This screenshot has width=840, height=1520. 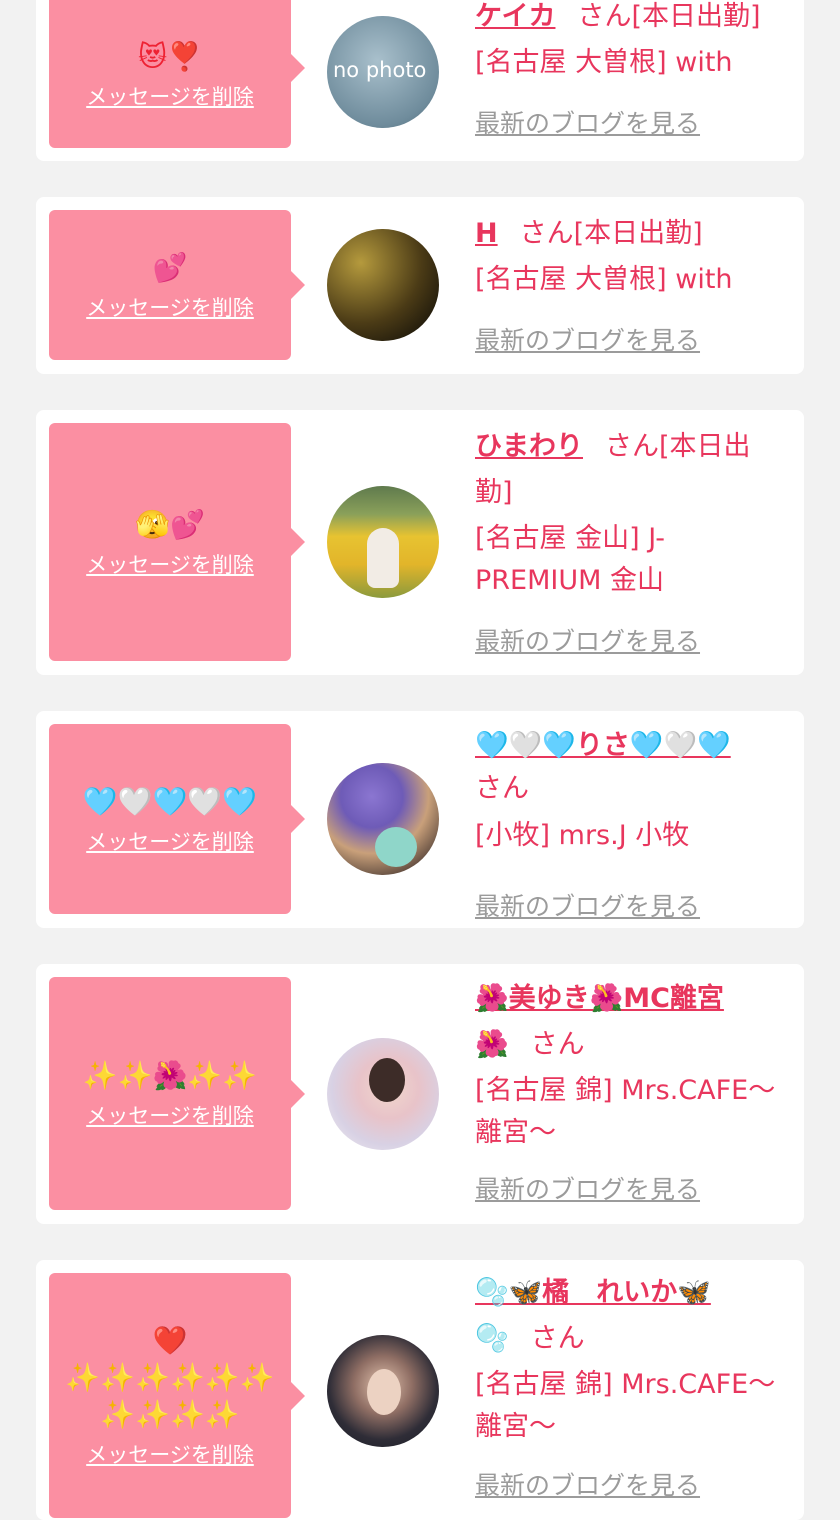 What do you see at coordinates (177, 74) in the screenshot?
I see `message-bubble: 😻❣️ メッセージを削除` at bounding box center [177, 74].